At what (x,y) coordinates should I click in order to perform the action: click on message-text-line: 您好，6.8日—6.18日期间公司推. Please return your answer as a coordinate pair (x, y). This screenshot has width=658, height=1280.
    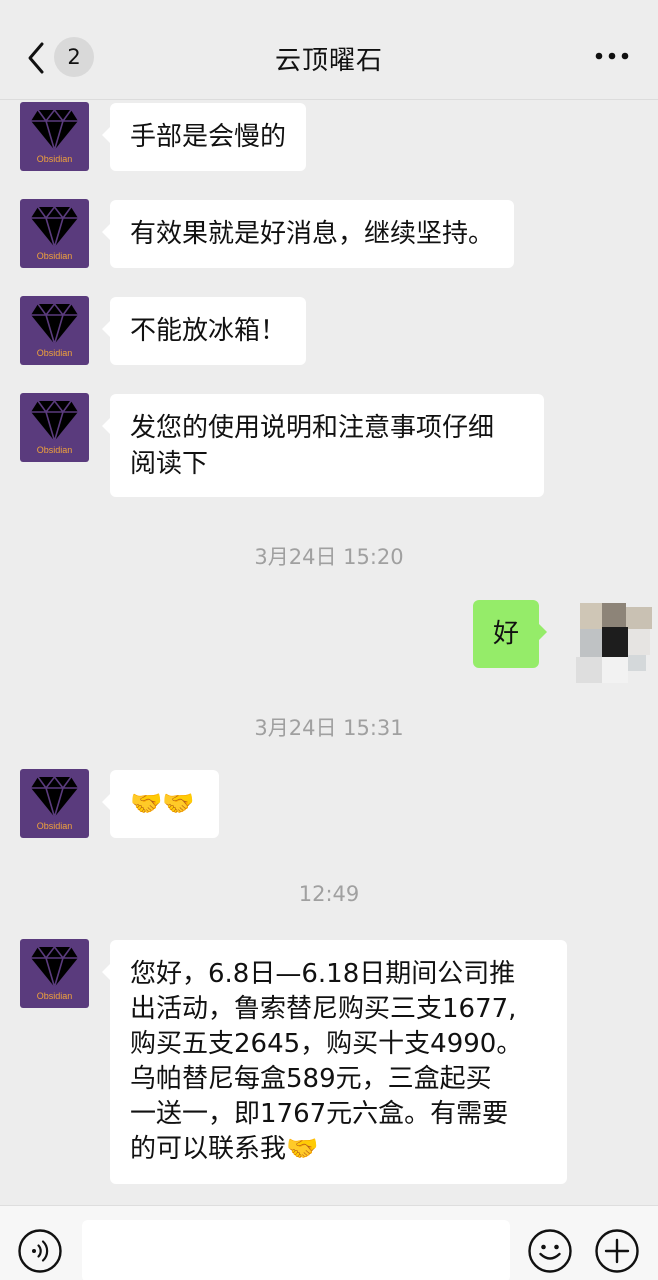
    Looking at the image, I should click on (323, 974).